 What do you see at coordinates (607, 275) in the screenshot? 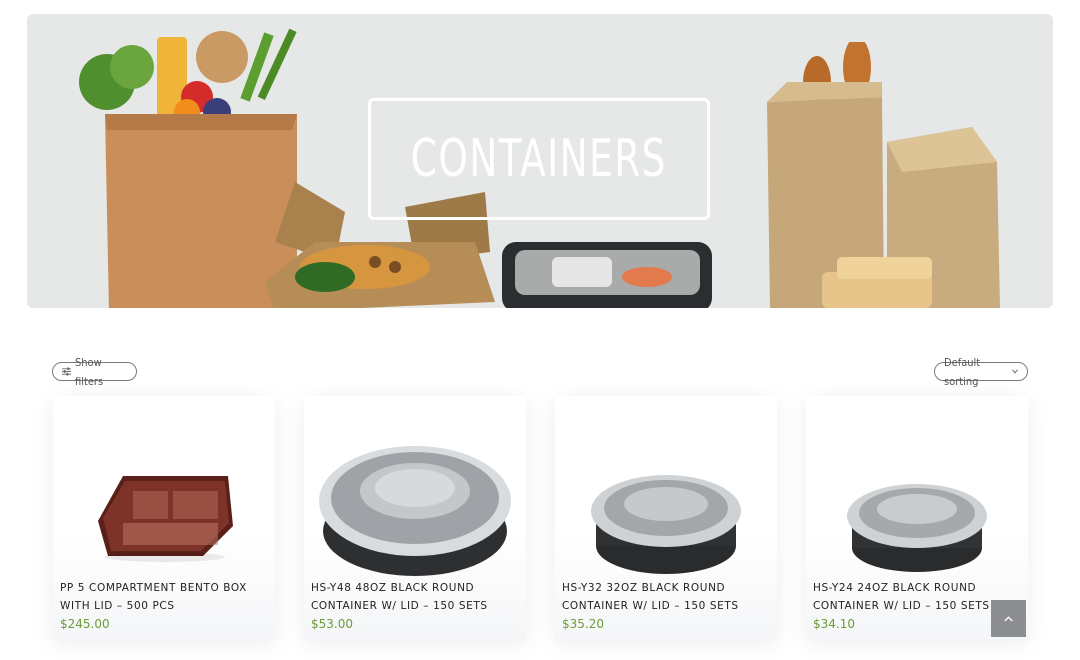
I see `tray-container-image` at bounding box center [607, 275].